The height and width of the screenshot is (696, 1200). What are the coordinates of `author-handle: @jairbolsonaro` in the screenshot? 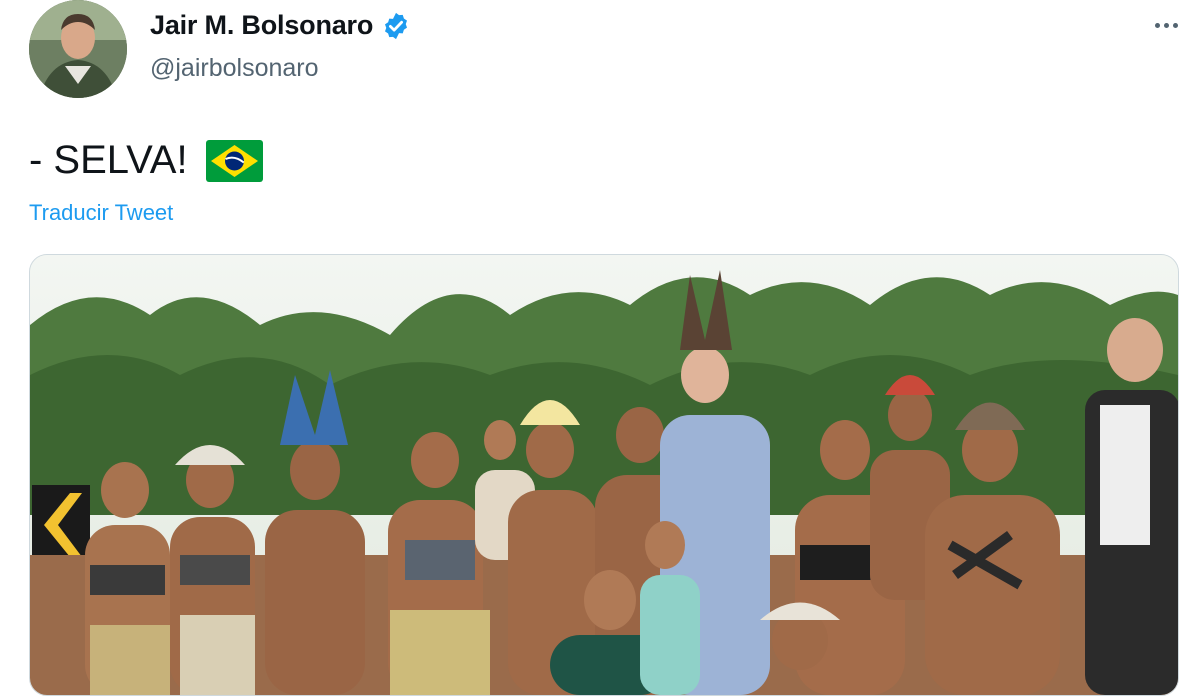 It's located at (234, 68).